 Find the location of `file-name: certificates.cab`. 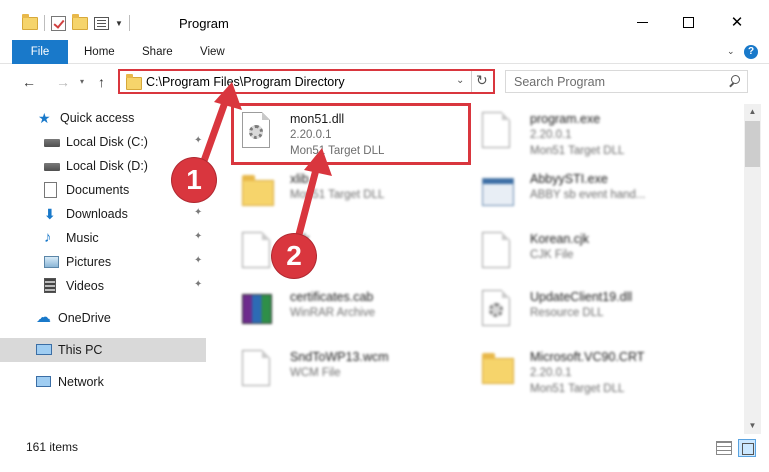

file-name: certificates.cab is located at coordinates (332, 297).